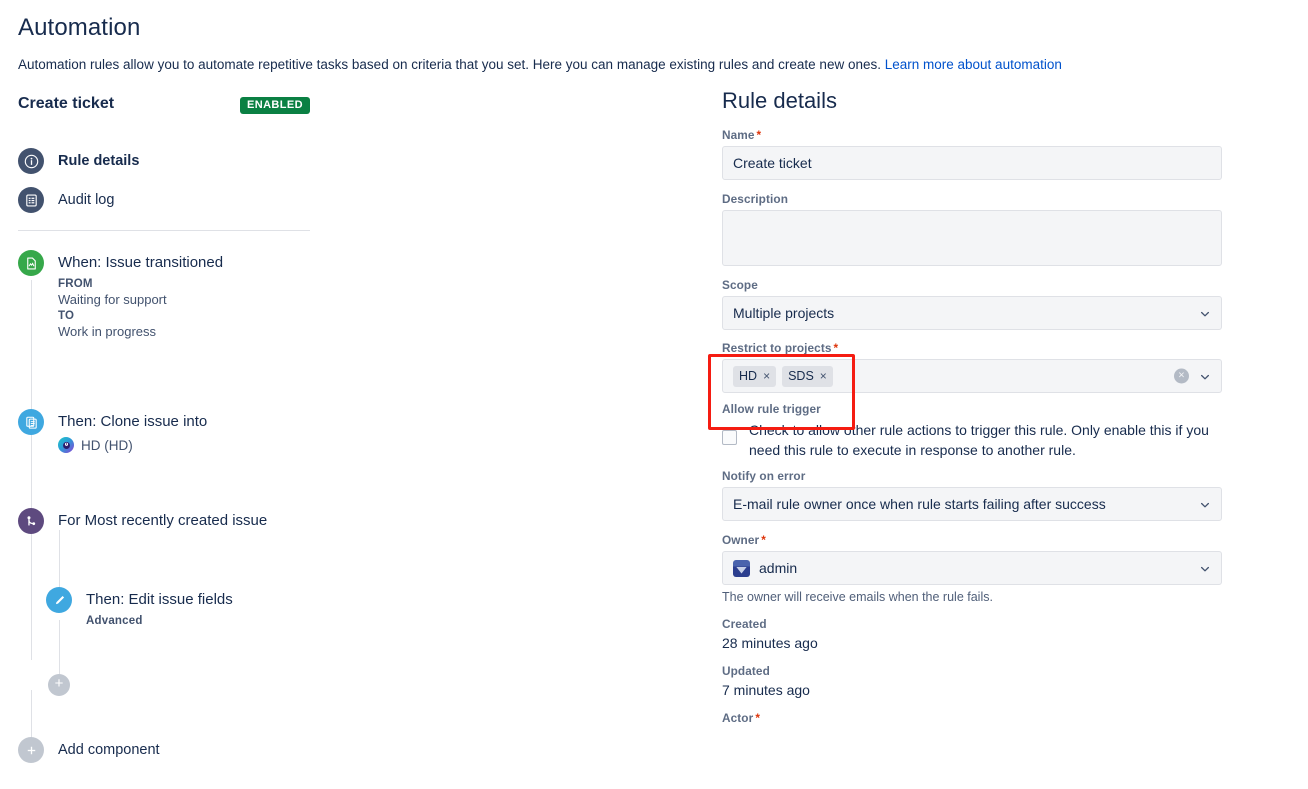 The height and width of the screenshot is (789, 1308). What do you see at coordinates (729, 437) in the screenshot?
I see `allow-rule-trigger-checkbox` at bounding box center [729, 437].